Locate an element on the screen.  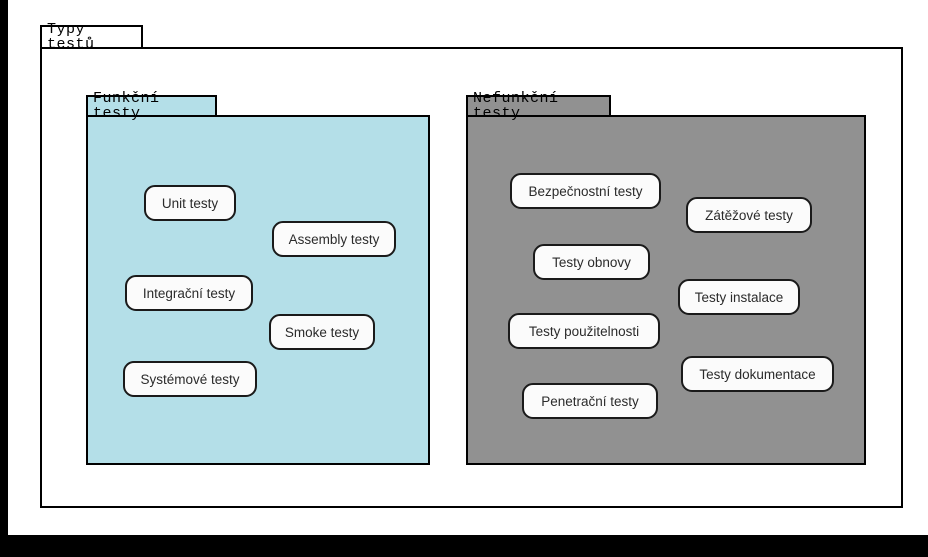
node-box: Integrační testy is located at coordinates (189, 293).